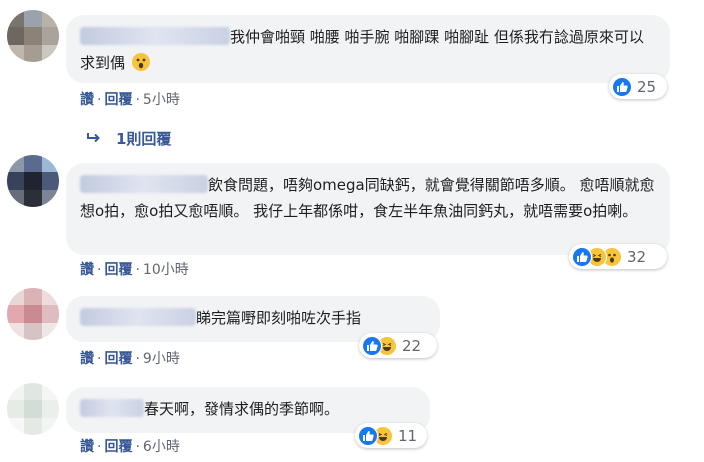  What do you see at coordinates (618, 256) in the screenshot?
I see `reaction-summary: 32` at bounding box center [618, 256].